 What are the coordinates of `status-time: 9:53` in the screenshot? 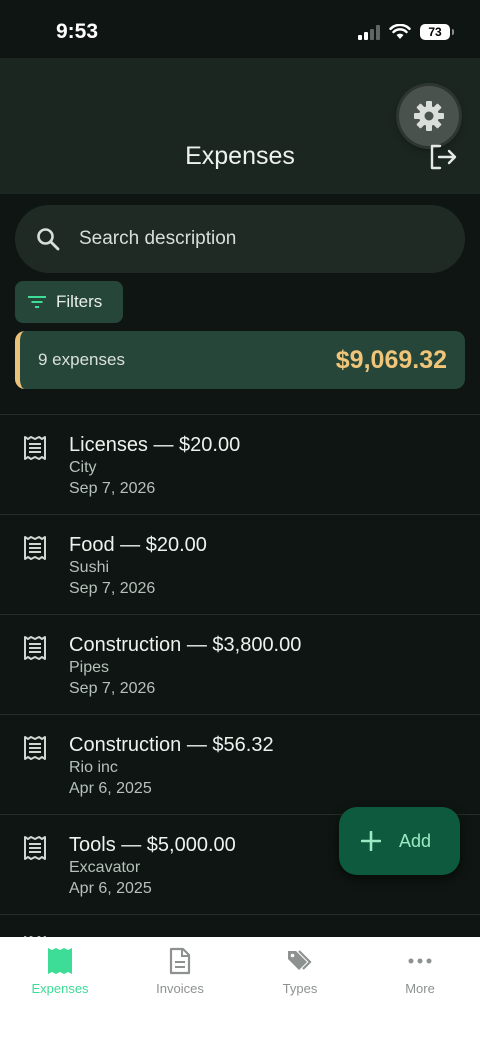 It's located at (77, 31).